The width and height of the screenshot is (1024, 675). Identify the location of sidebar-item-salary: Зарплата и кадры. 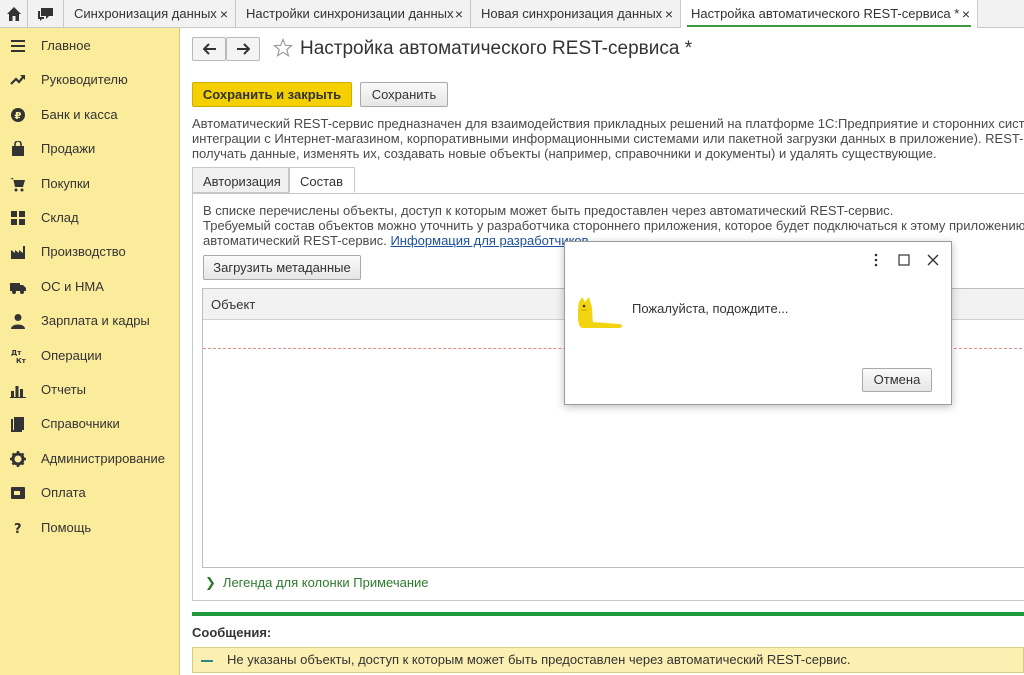
(90, 321).